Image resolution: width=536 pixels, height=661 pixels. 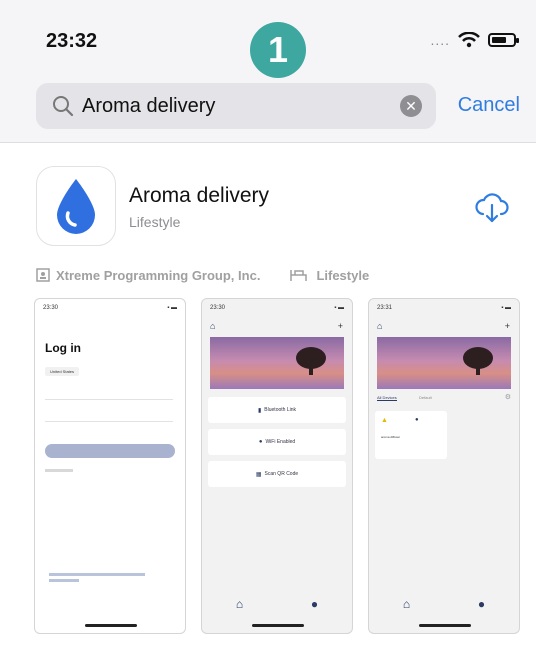 I want to click on bluetooth-icon: ▮, so click(x=259, y=410).